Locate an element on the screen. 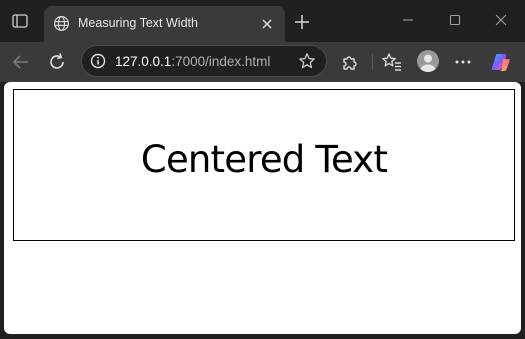 The image size is (525, 339). tab-active: Measuring Text Width is located at coordinates (164, 24).